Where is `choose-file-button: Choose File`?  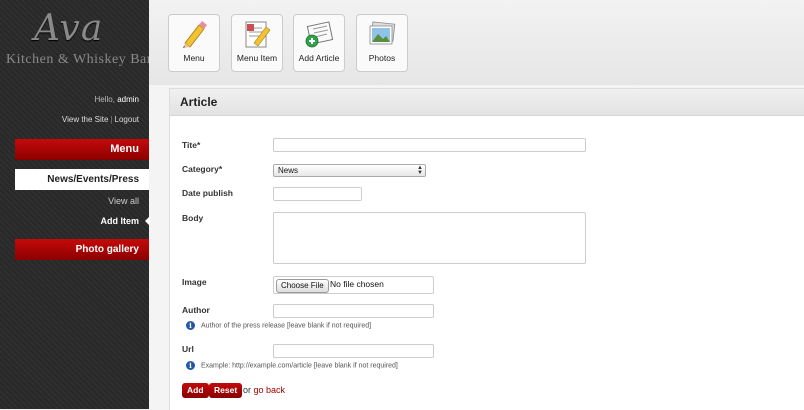
choose-file-button: Choose File is located at coordinates (302, 286).